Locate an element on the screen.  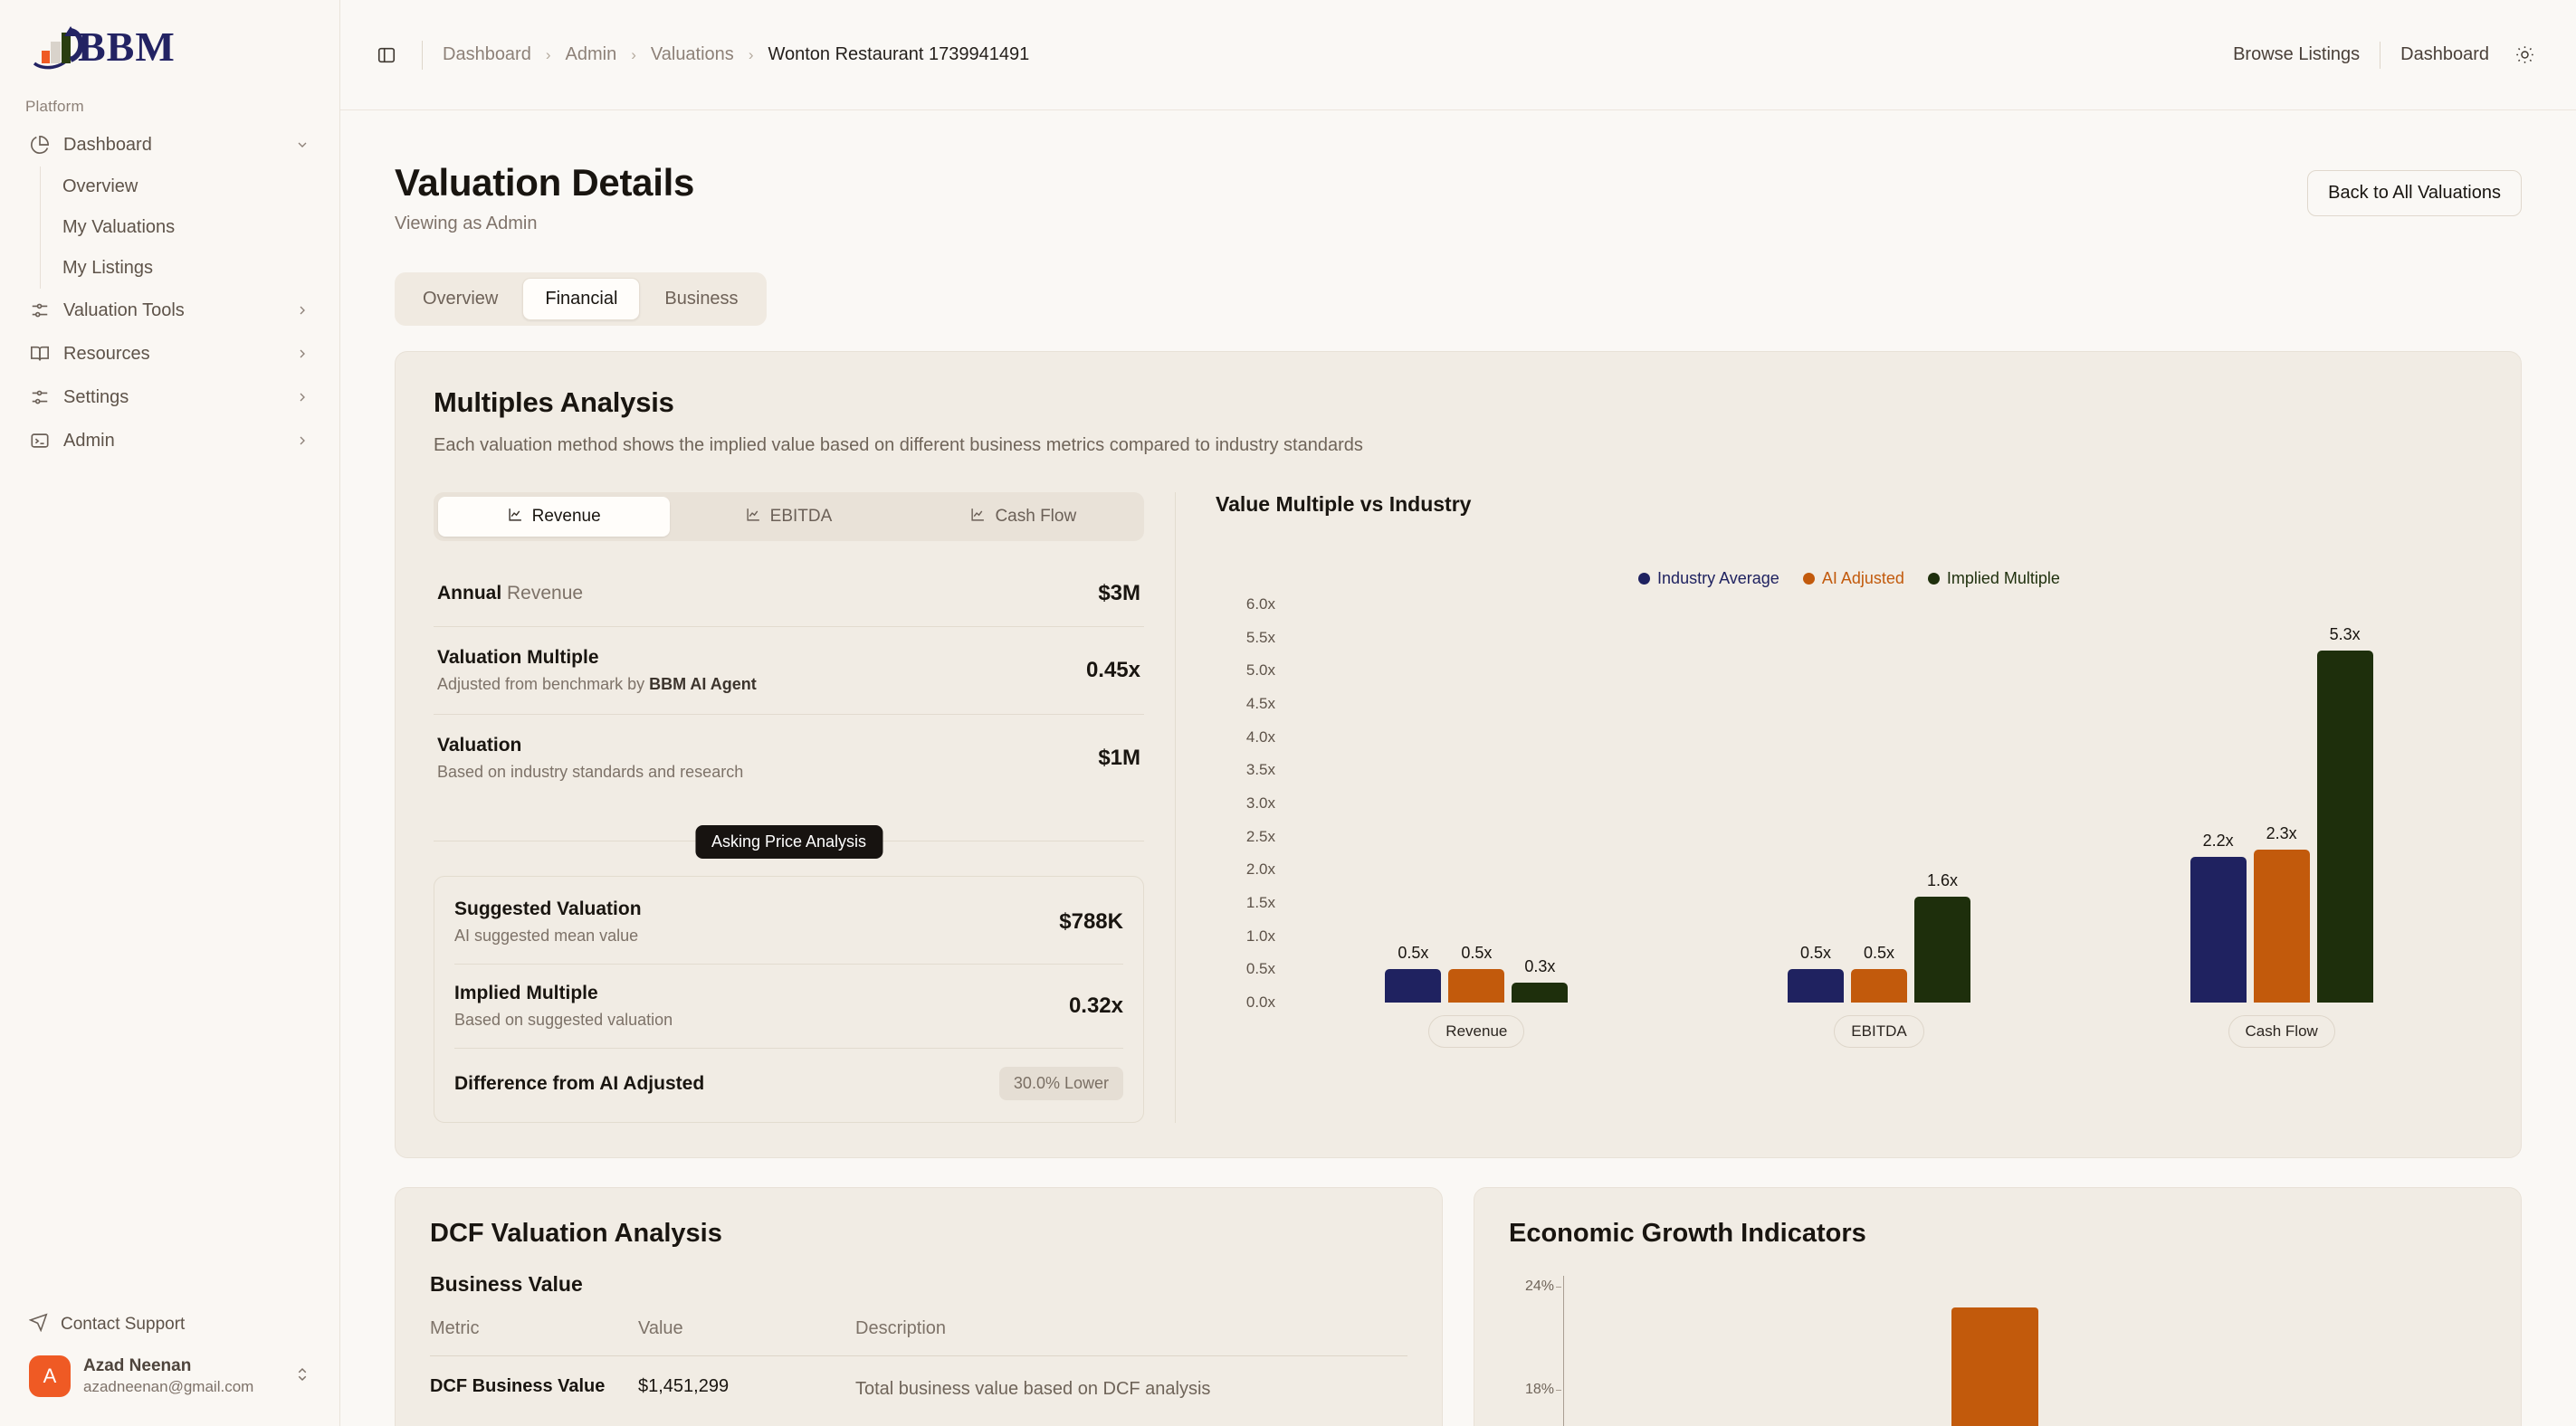
economic-bar-chart: 24% 18% is located at coordinates (1998, 1351).